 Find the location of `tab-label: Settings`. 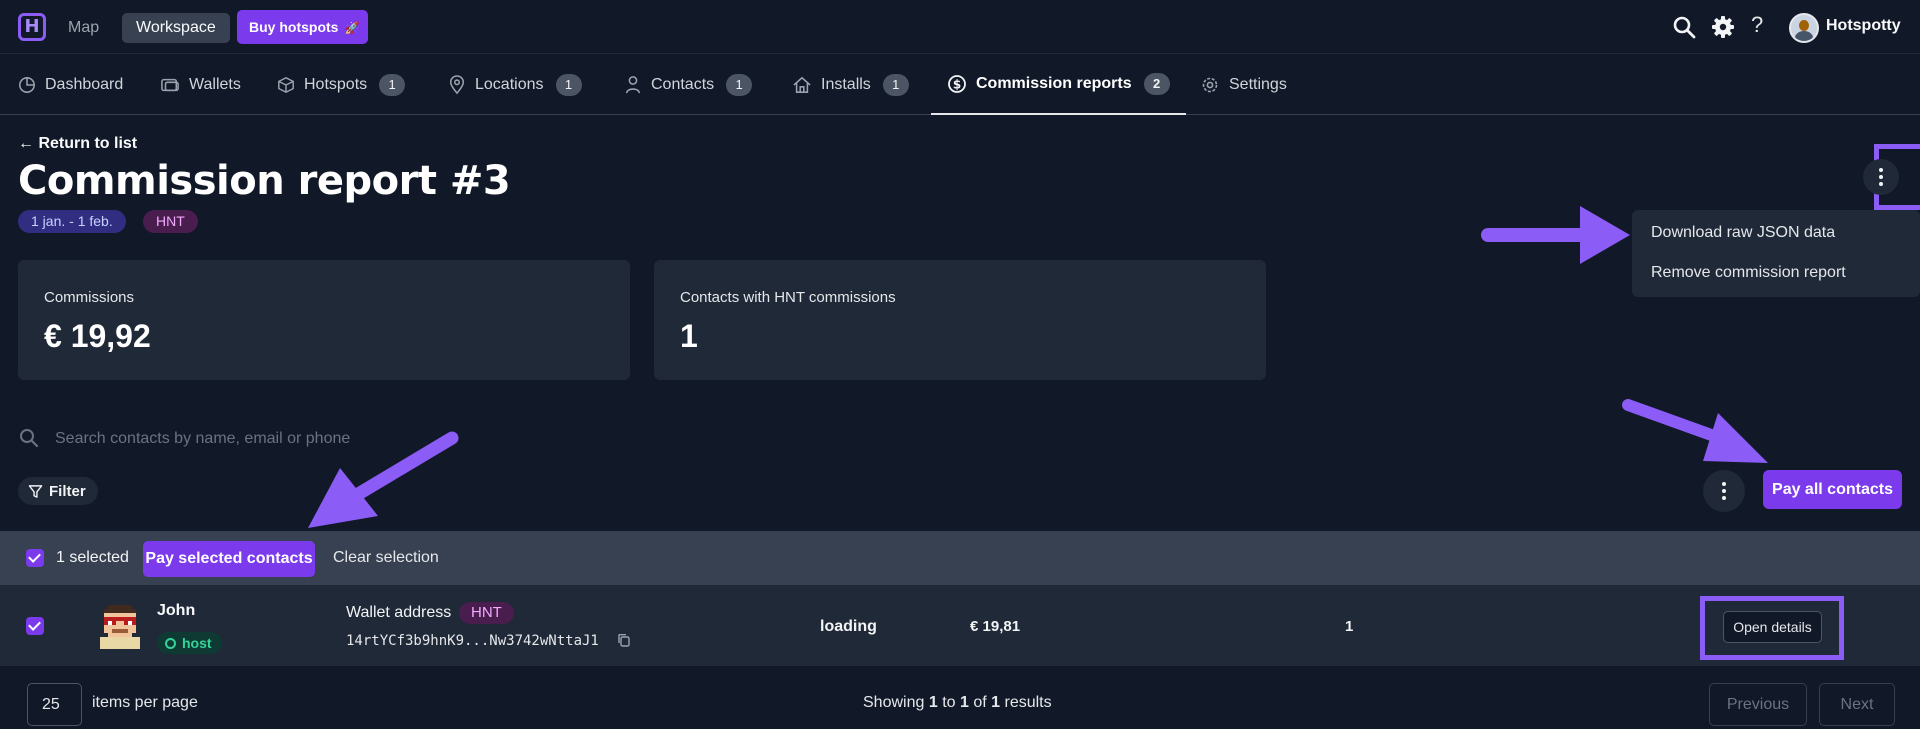

tab-label: Settings is located at coordinates (1258, 84).